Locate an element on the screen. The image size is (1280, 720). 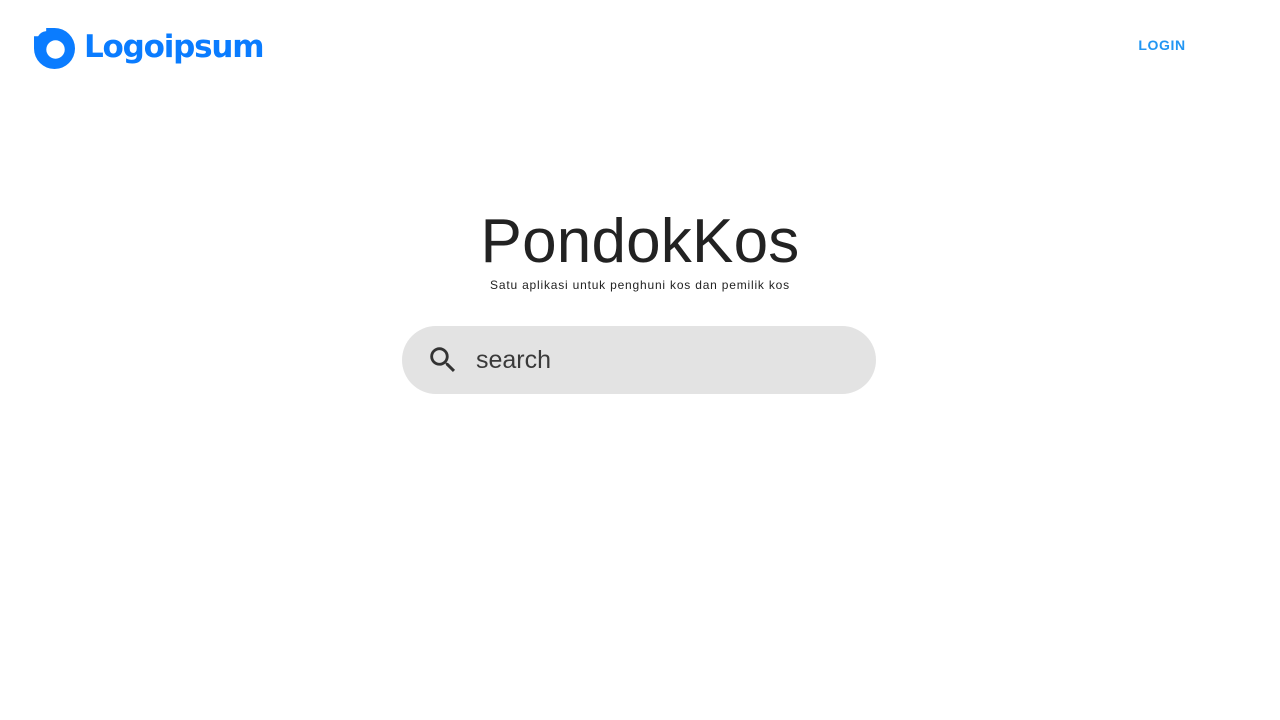
login-button: LOGIN is located at coordinates (1162, 45).